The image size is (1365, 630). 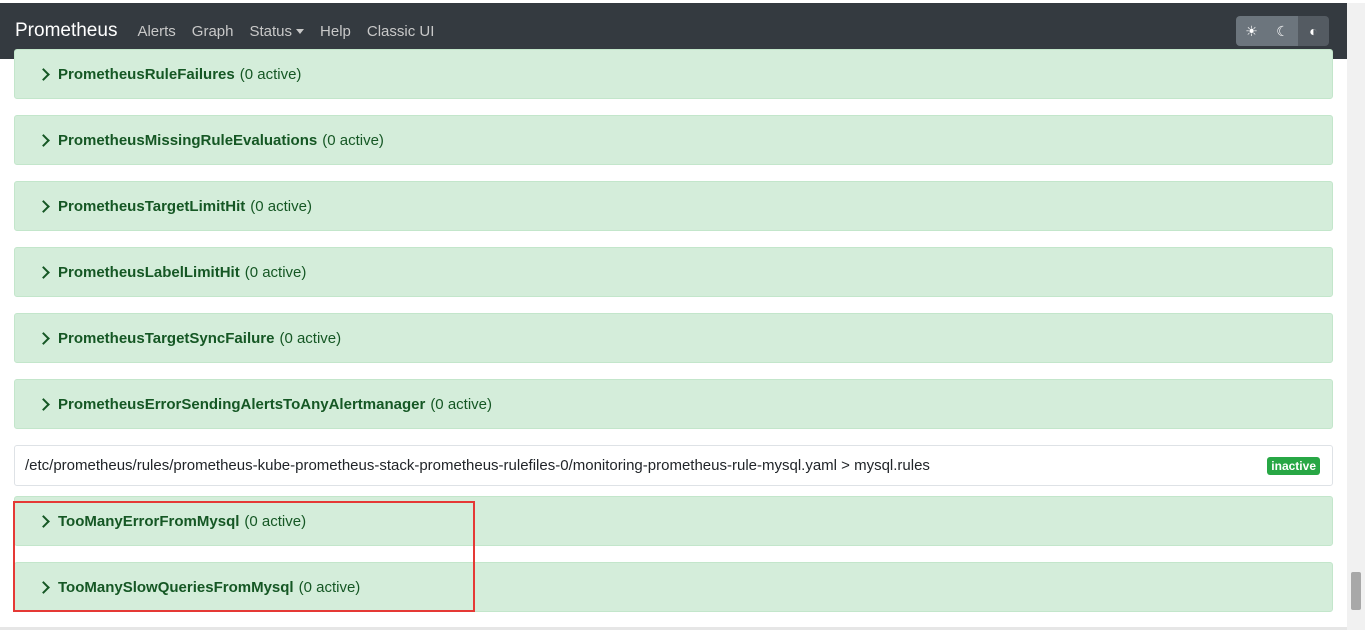 I want to click on rule-item-prometheus-target-limit-hit: PrometheusTargetLimitHit (0 active), so click(x=673, y=206).